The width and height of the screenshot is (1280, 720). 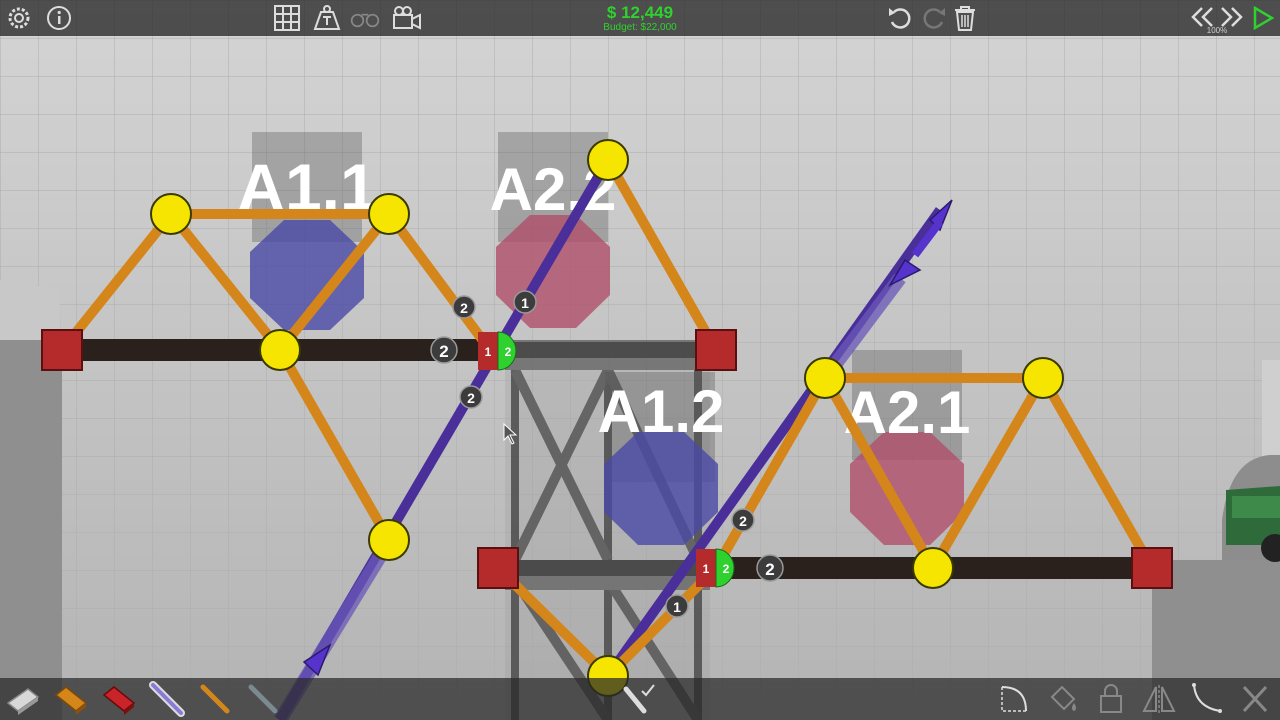 I want to click on budget-label: Budget: $22,000, so click(x=640, y=27).